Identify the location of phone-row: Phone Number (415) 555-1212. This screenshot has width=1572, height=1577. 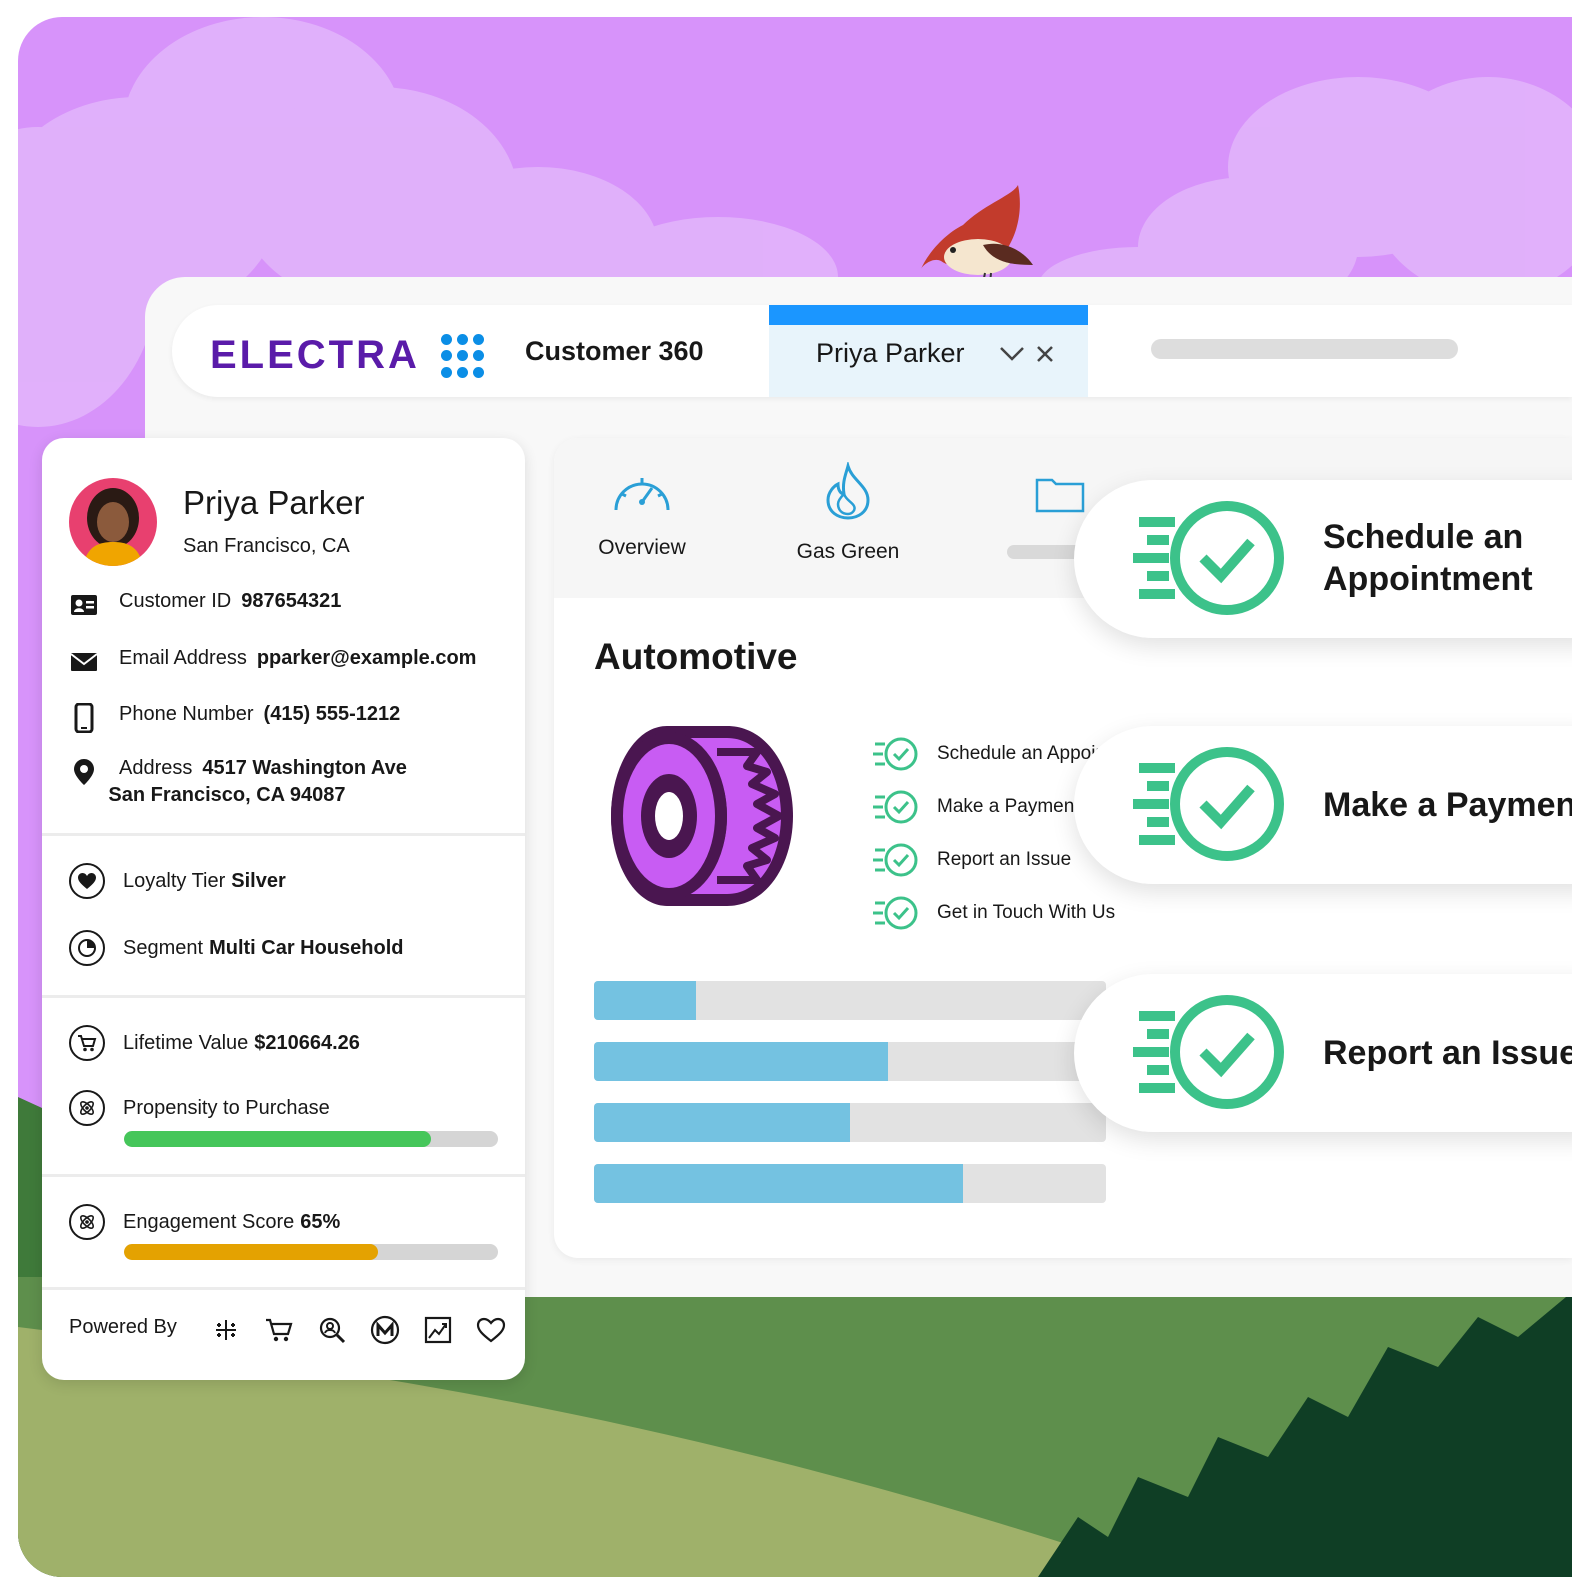
(234, 718).